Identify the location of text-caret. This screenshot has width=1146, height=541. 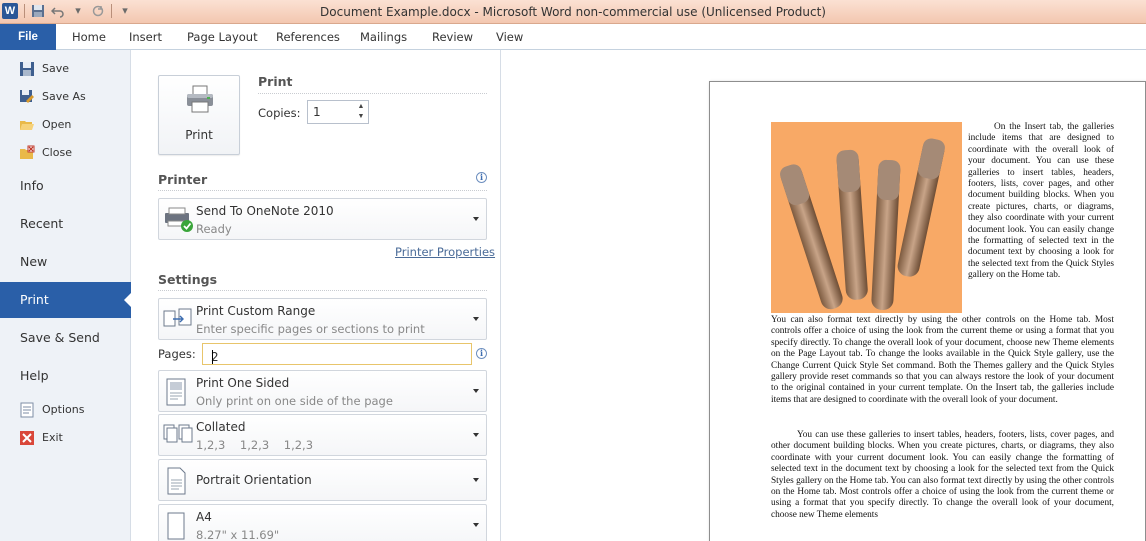
(212, 357).